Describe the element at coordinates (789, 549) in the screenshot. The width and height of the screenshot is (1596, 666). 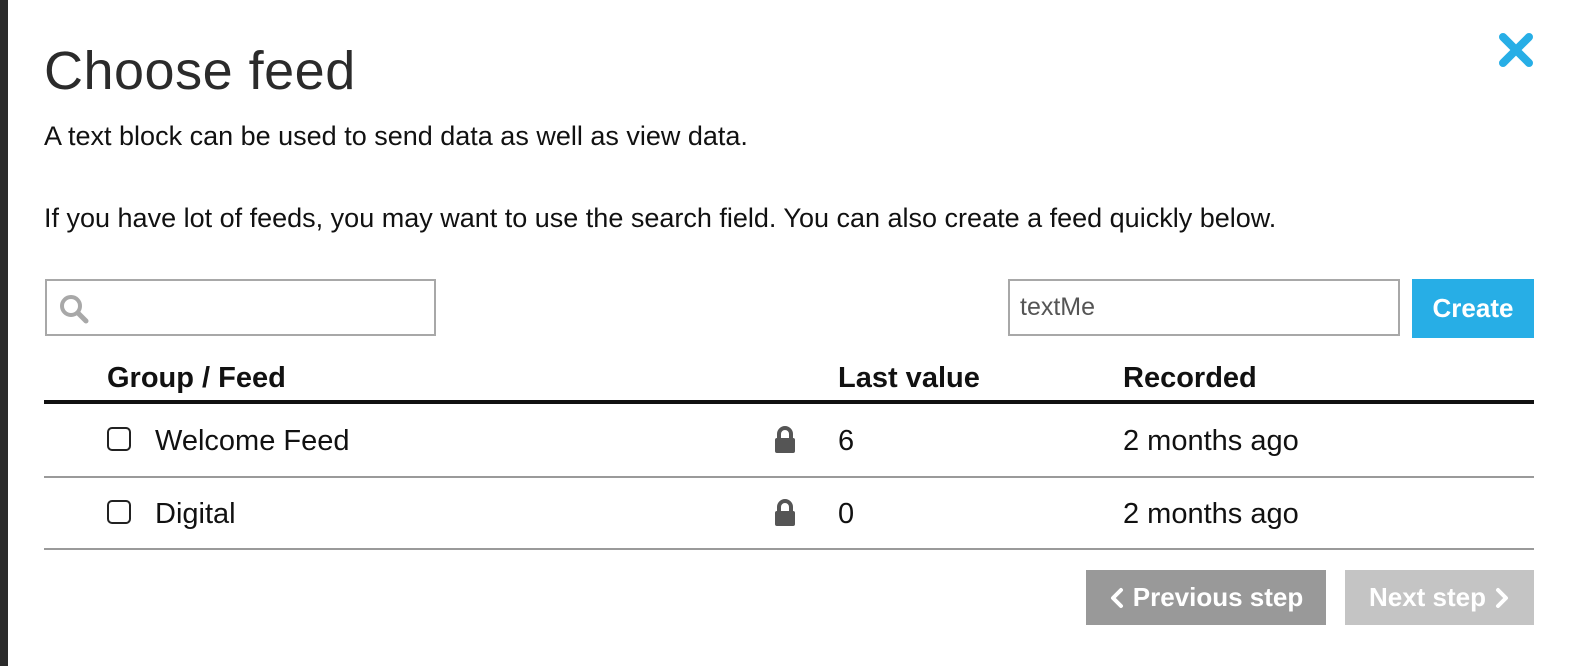
I see `row-divider` at that location.